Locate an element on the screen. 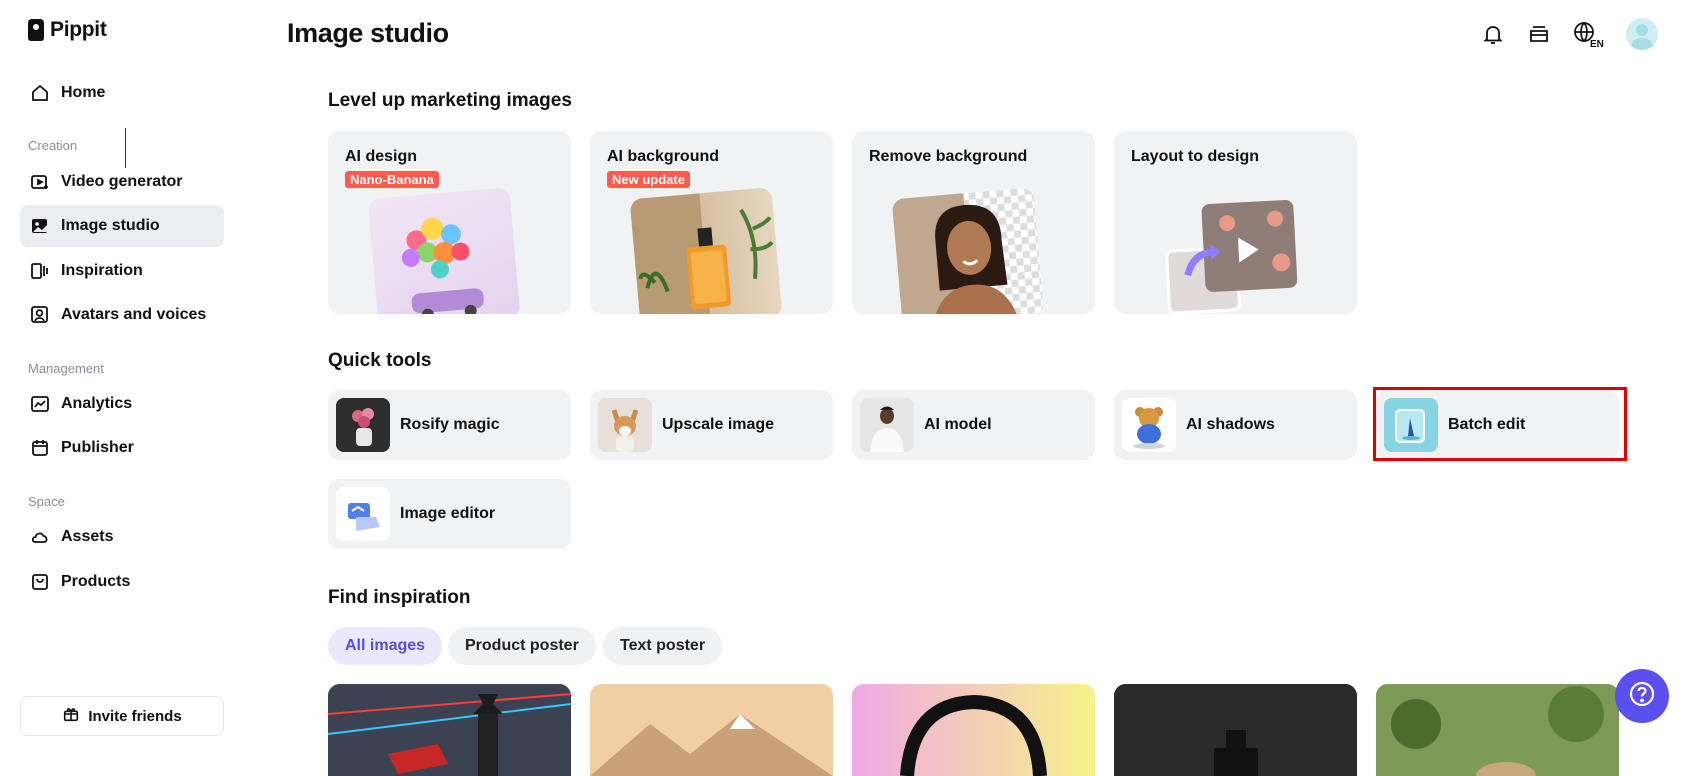  section-label-creation: Creation is located at coordinates (53, 145).